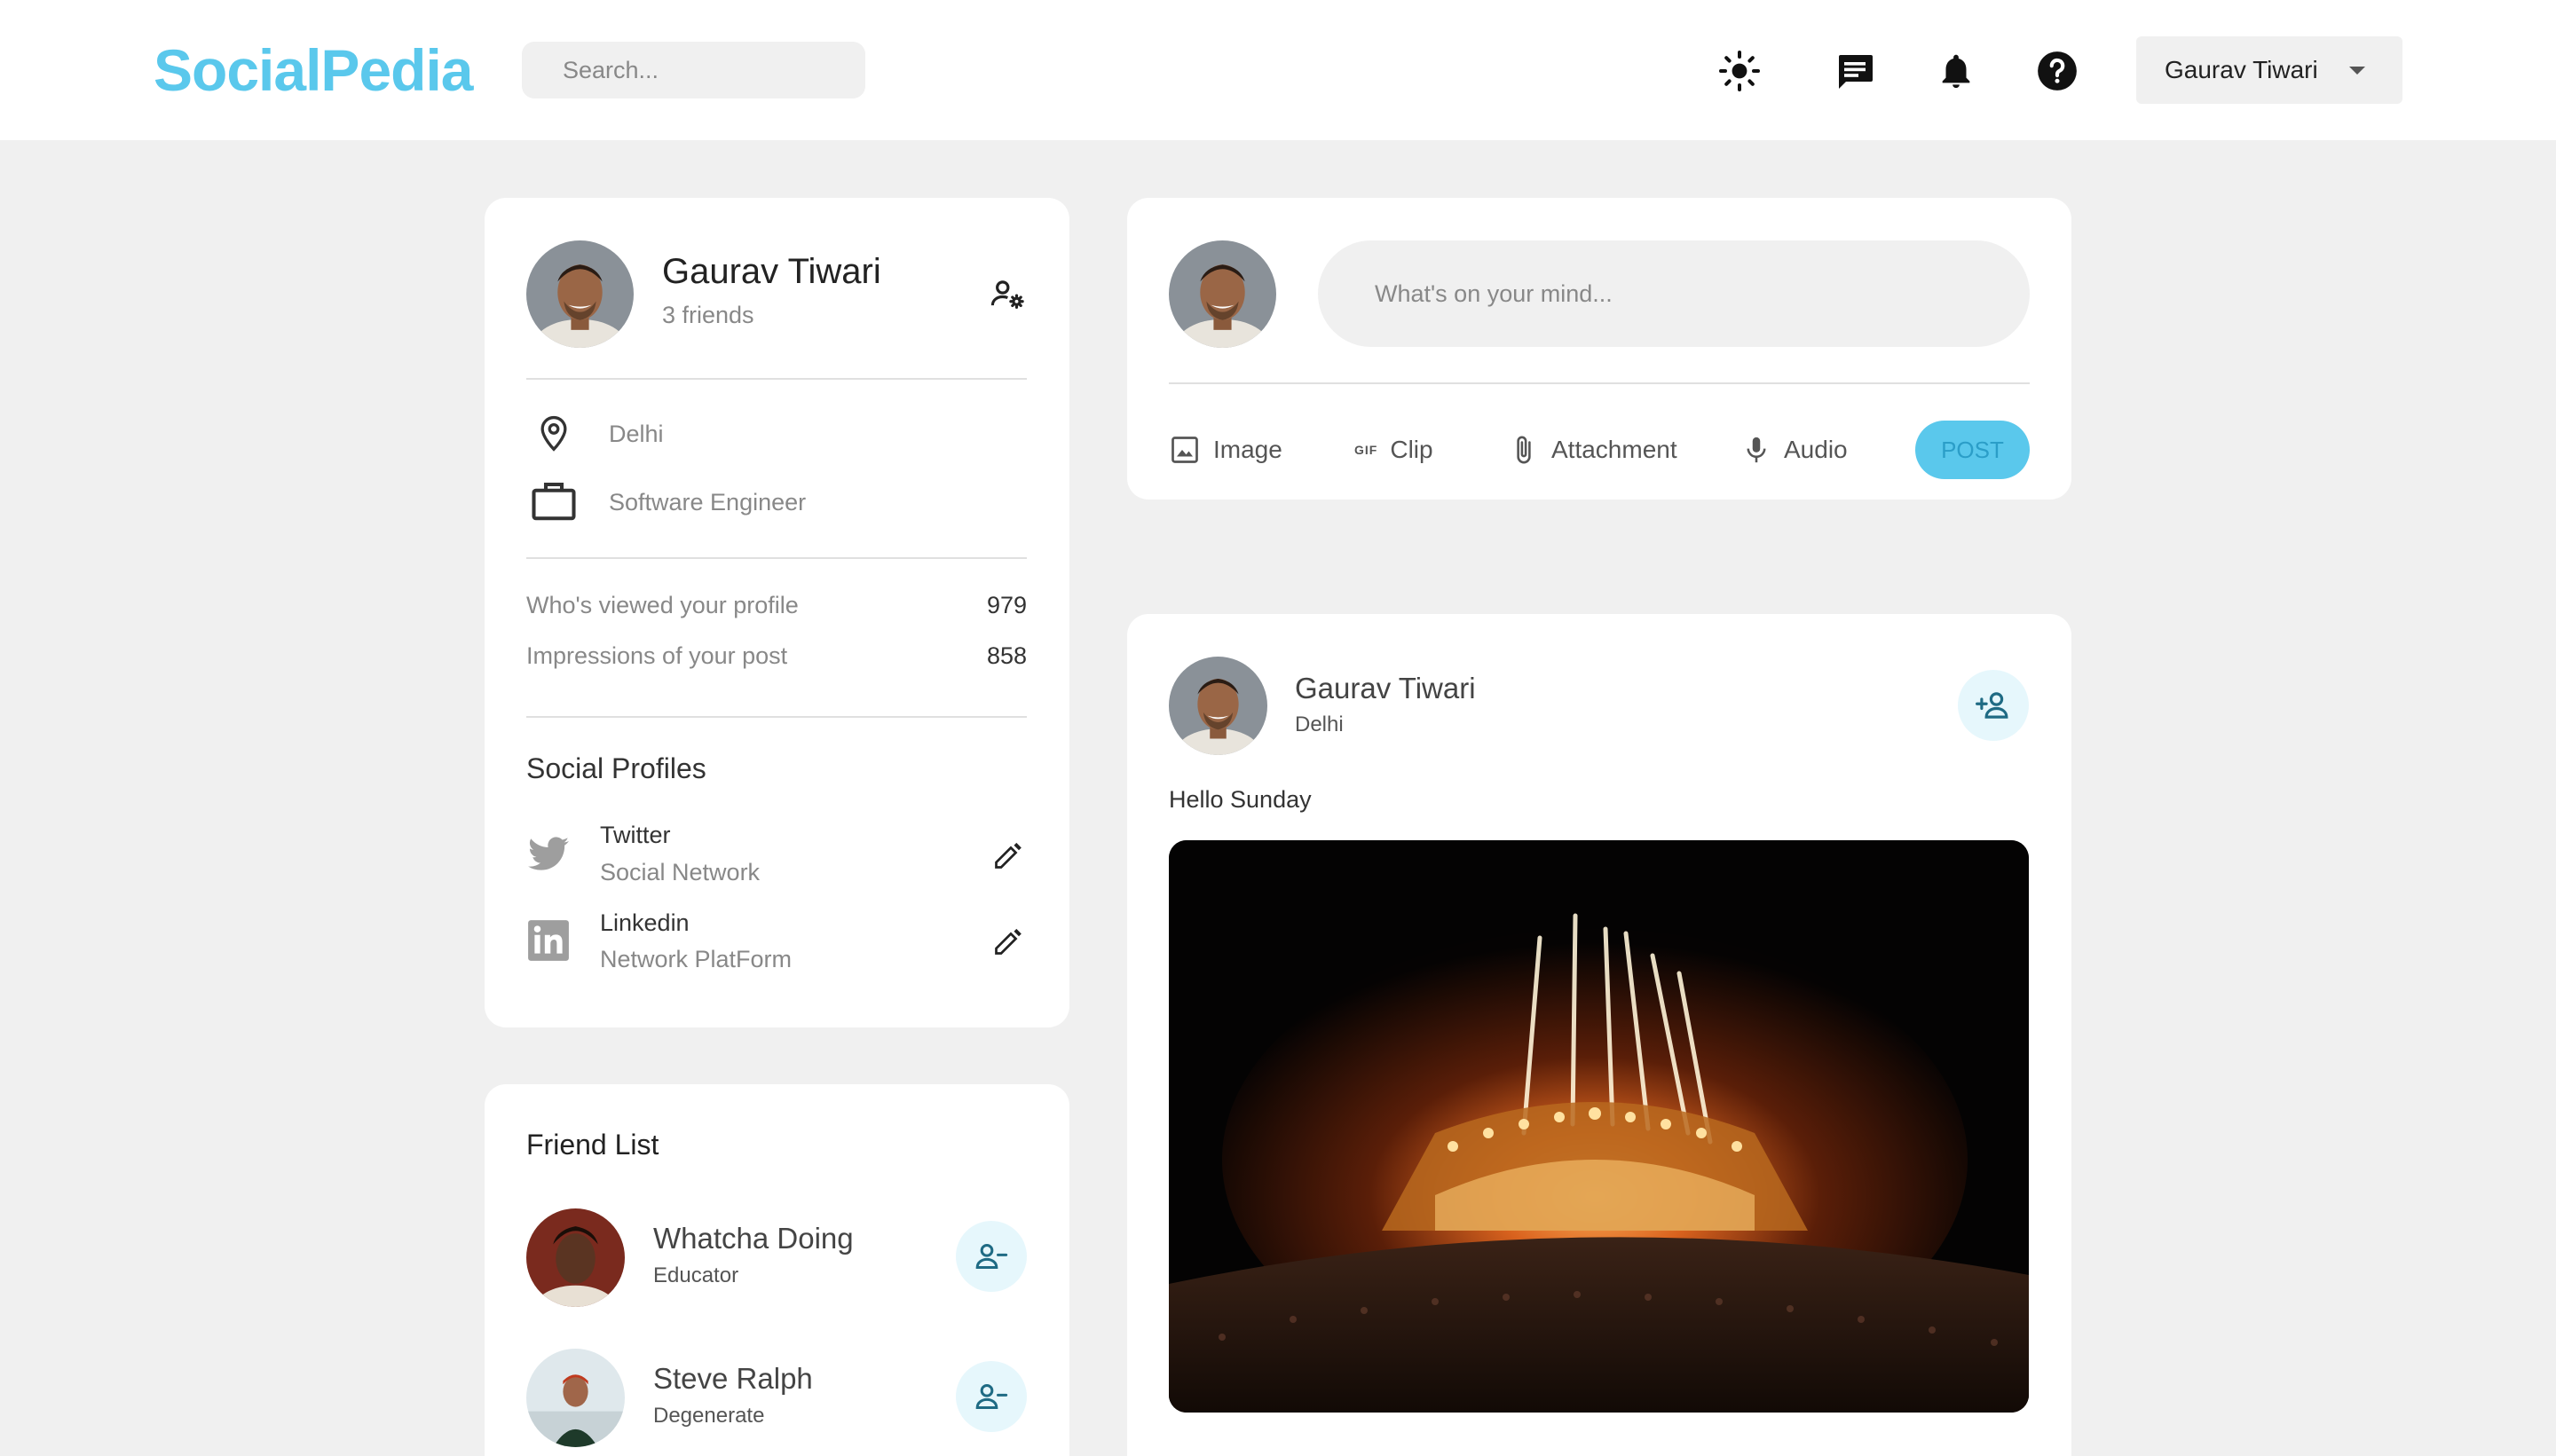 The image size is (2556, 1456). I want to click on linkedin-desc: Network PlatForm, so click(696, 959).